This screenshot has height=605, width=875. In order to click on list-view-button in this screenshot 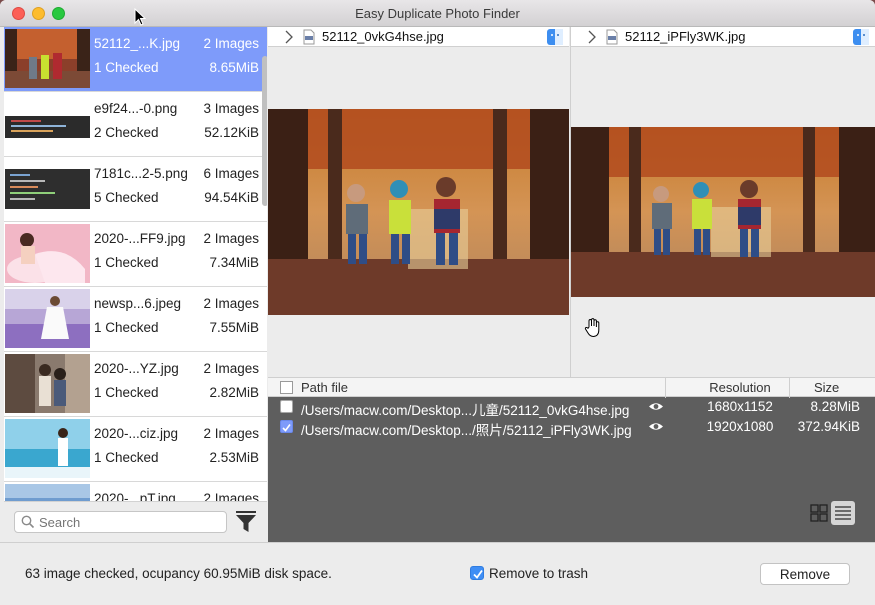, I will do `click(843, 513)`.